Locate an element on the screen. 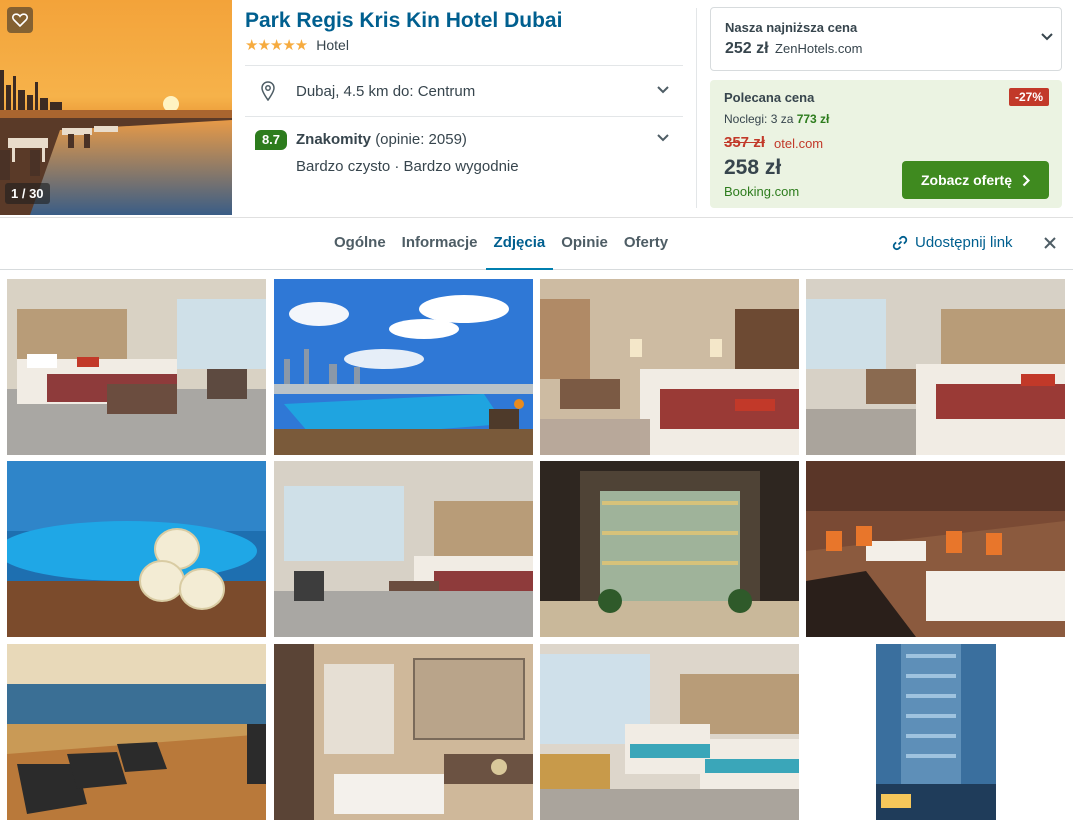 The image size is (1073, 822). location-row: Dubaj, 4.5 km do: Centrum is located at coordinates (464, 91).